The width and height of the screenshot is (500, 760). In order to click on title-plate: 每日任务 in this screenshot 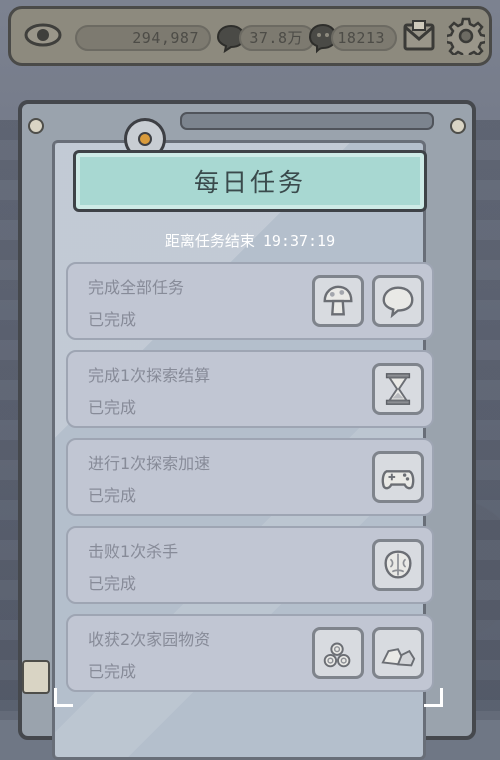, I will do `click(250, 181)`.